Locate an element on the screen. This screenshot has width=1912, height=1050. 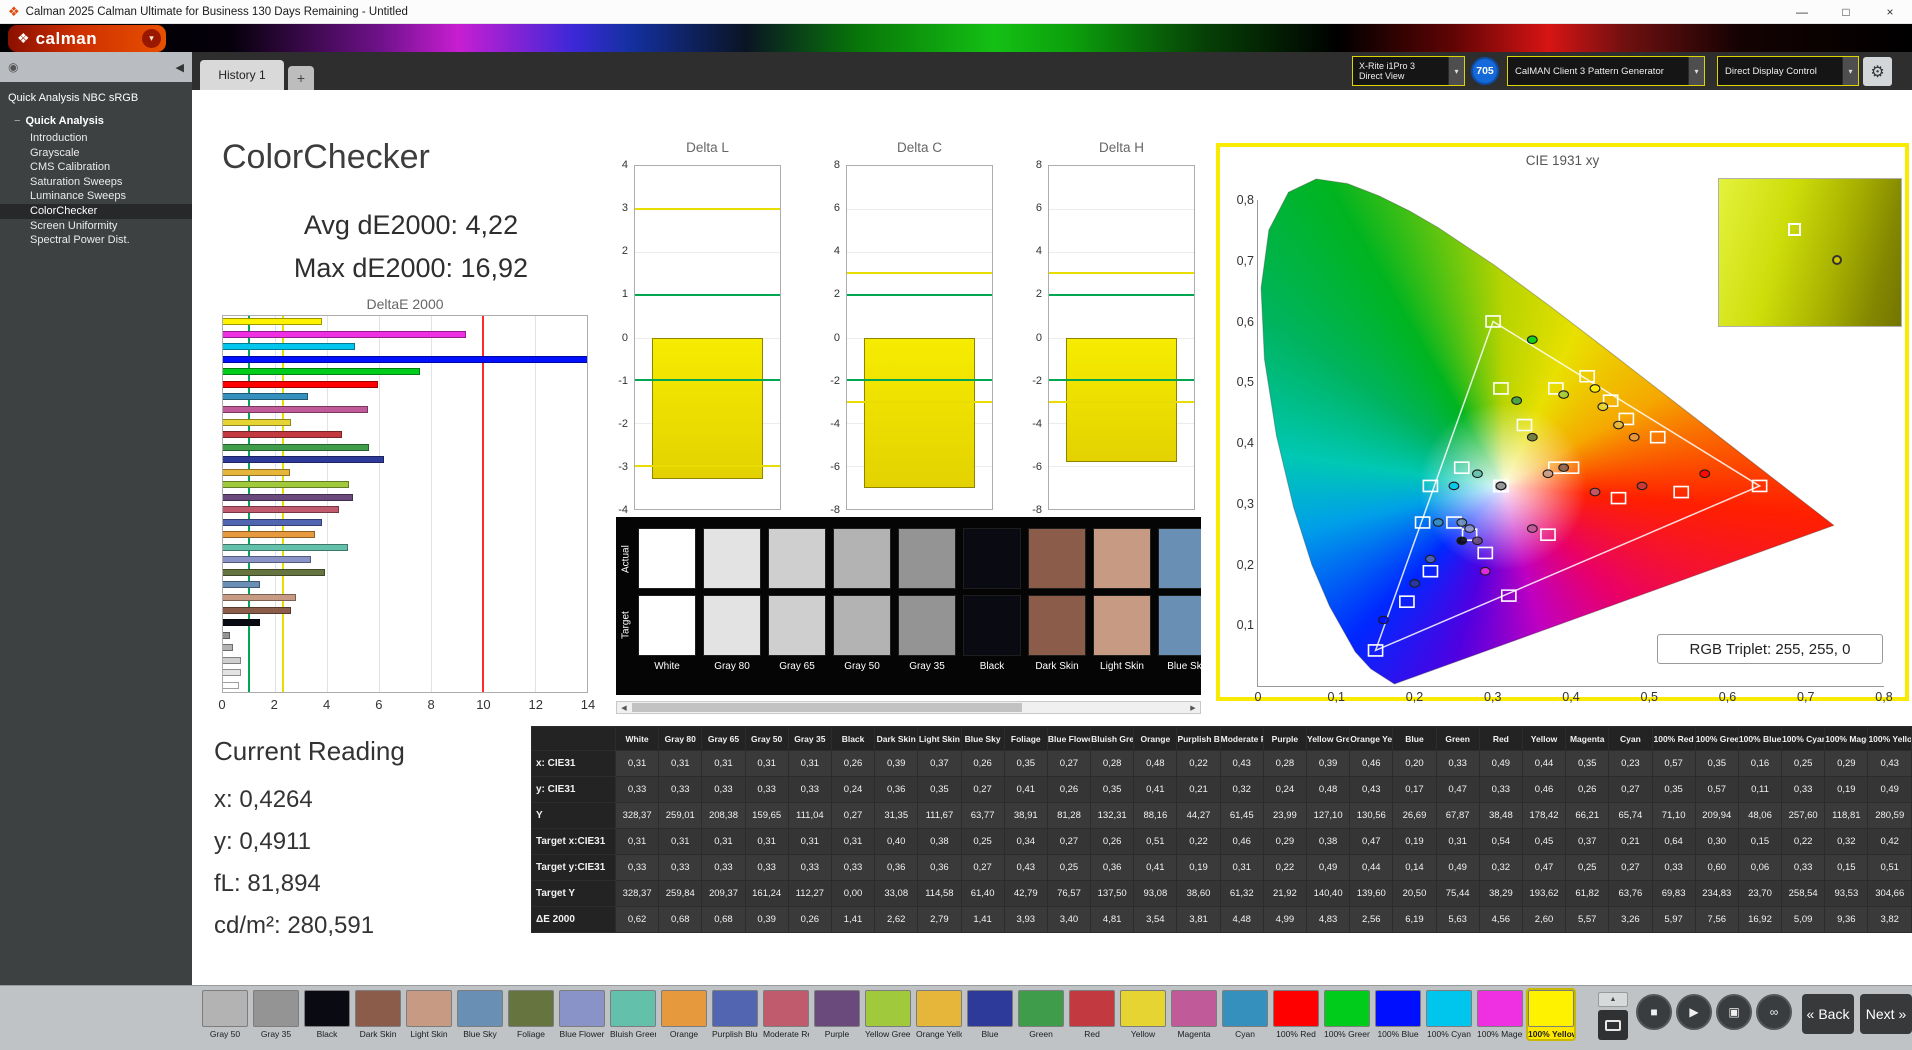
tree-expander-icon: − is located at coordinates (17, 121).